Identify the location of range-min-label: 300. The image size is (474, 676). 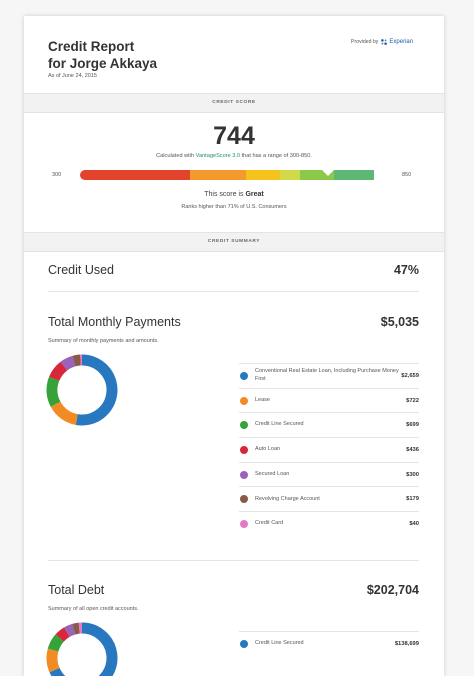
(56, 175).